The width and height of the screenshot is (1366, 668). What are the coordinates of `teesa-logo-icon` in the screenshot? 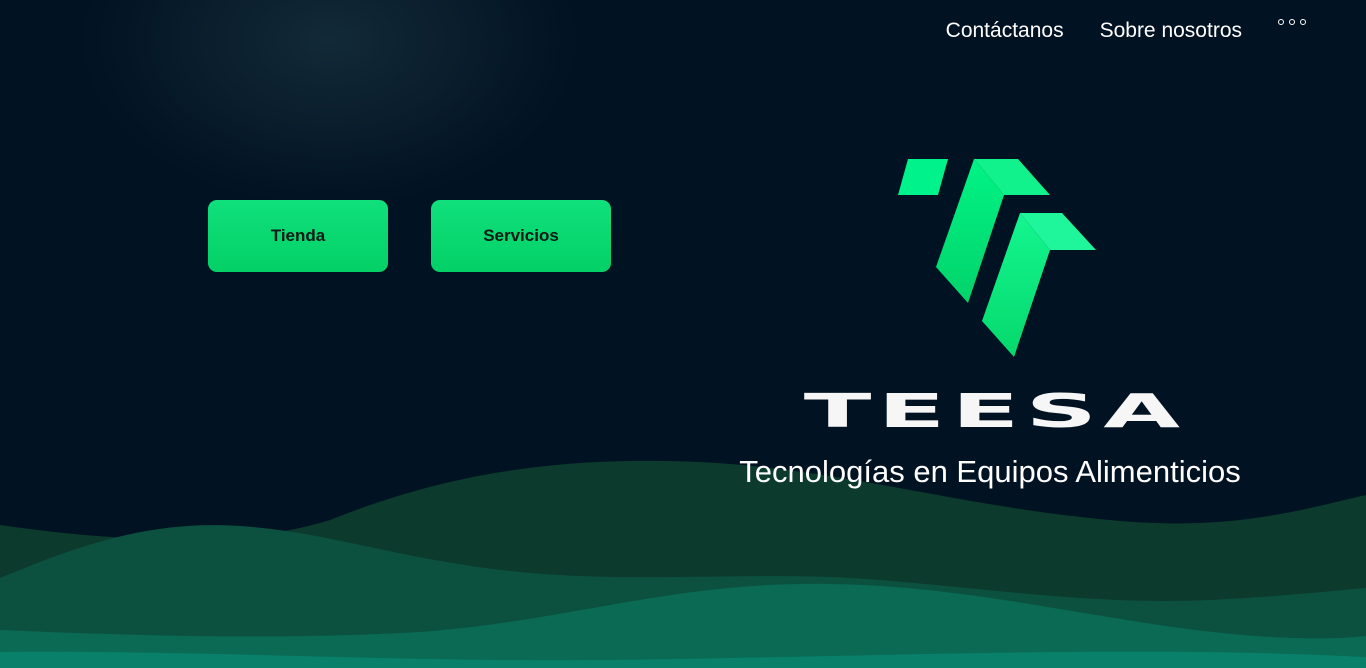 It's located at (997, 258).